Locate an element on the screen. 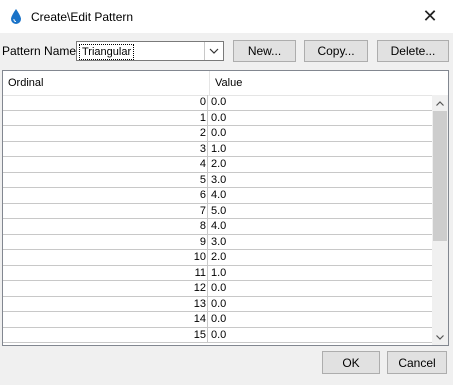 This screenshot has width=453, height=385. pattern-name-value: Triangular is located at coordinates (107, 52).